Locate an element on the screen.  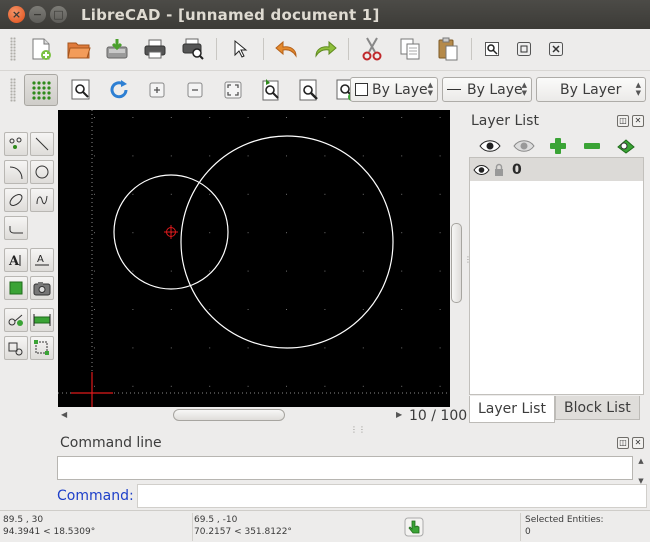
zoom-out-button is located at coordinates (195, 90).